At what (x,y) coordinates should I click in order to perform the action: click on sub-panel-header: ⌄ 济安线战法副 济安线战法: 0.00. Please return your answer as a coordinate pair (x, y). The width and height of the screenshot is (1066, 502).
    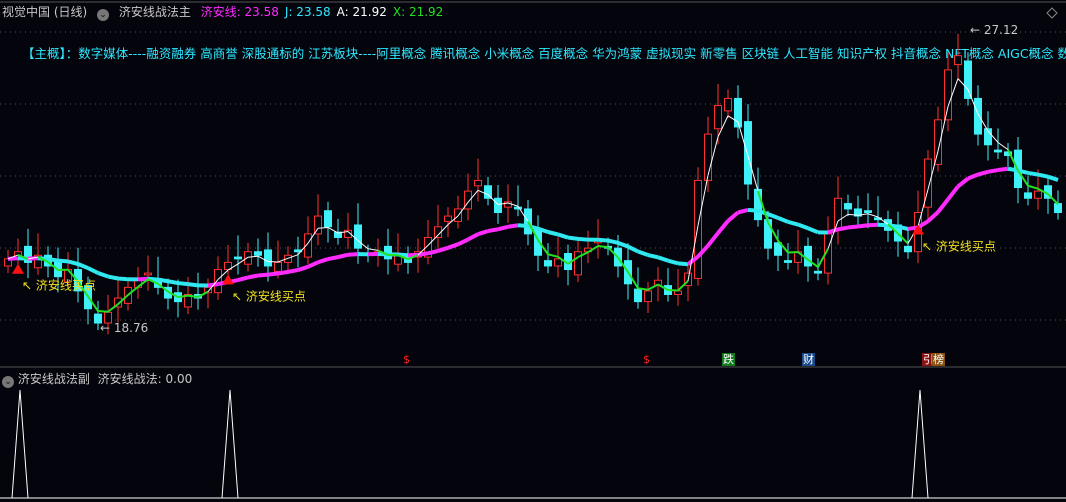
    Looking at the image, I should click on (97, 379).